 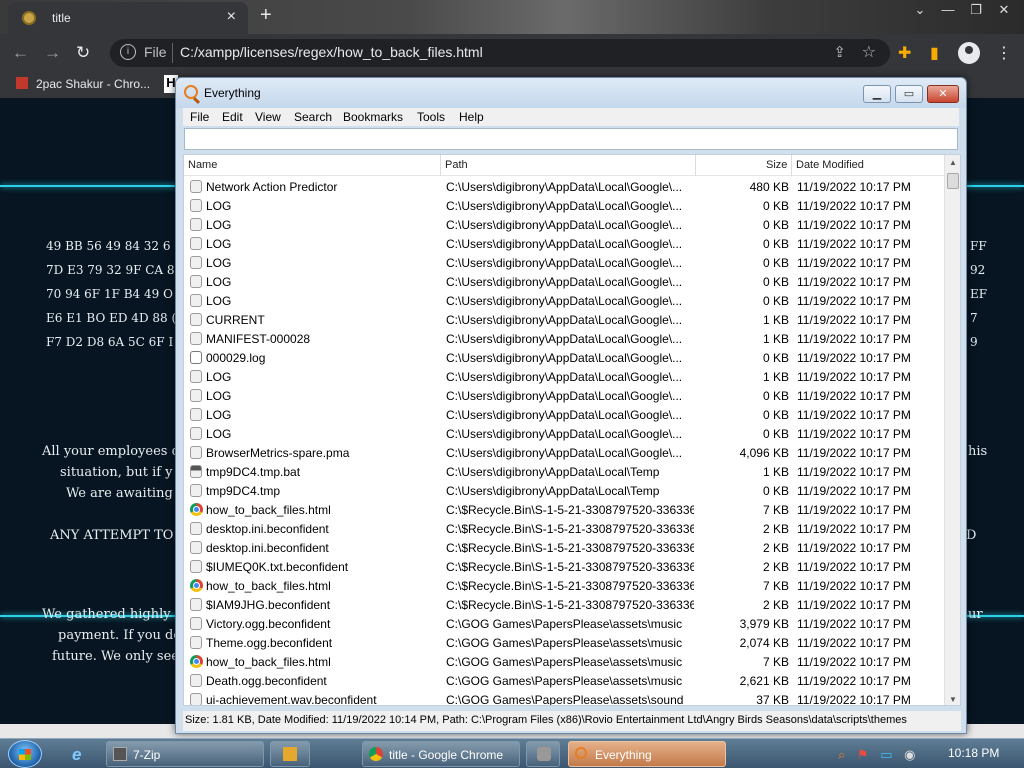 I want to click on flag-icon: ⚑, so click(x=863, y=754).